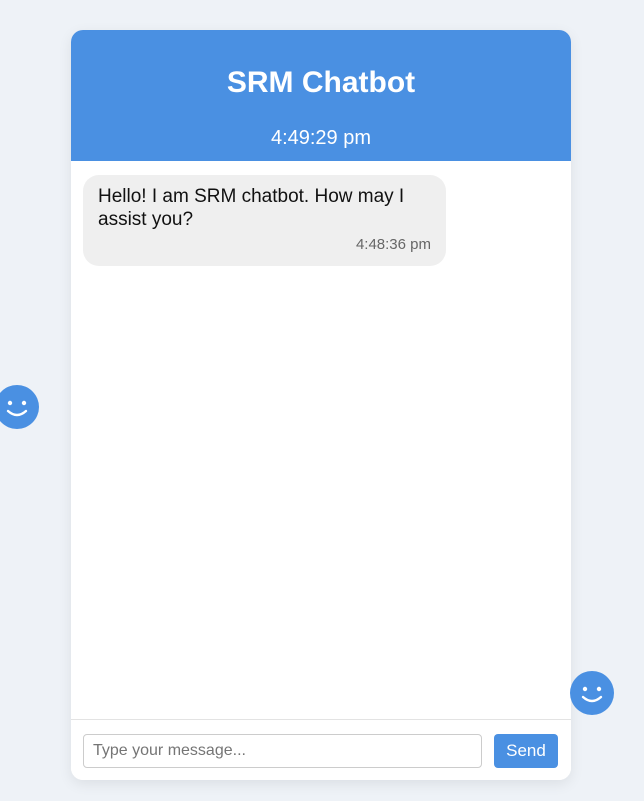 This screenshot has width=644, height=801. What do you see at coordinates (526, 751) in the screenshot?
I see `send-button: Send` at bounding box center [526, 751].